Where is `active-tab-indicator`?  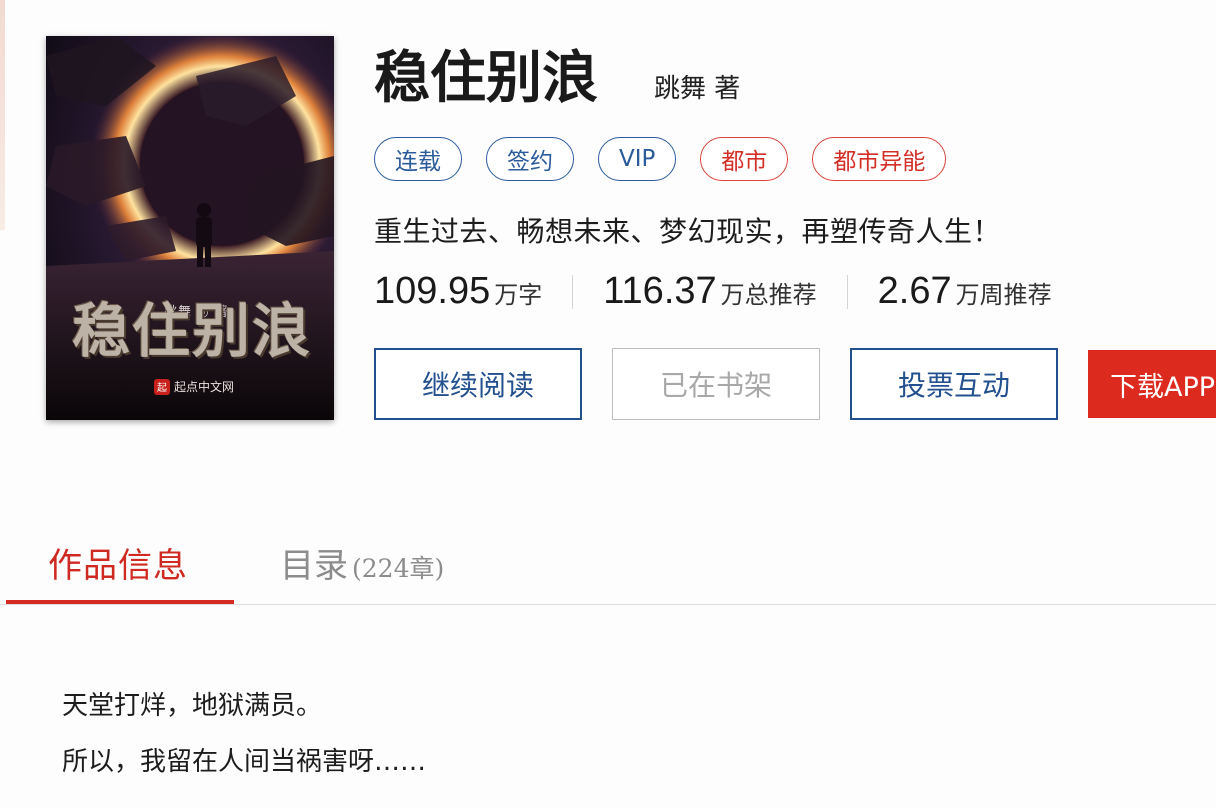
active-tab-indicator is located at coordinates (120, 602).